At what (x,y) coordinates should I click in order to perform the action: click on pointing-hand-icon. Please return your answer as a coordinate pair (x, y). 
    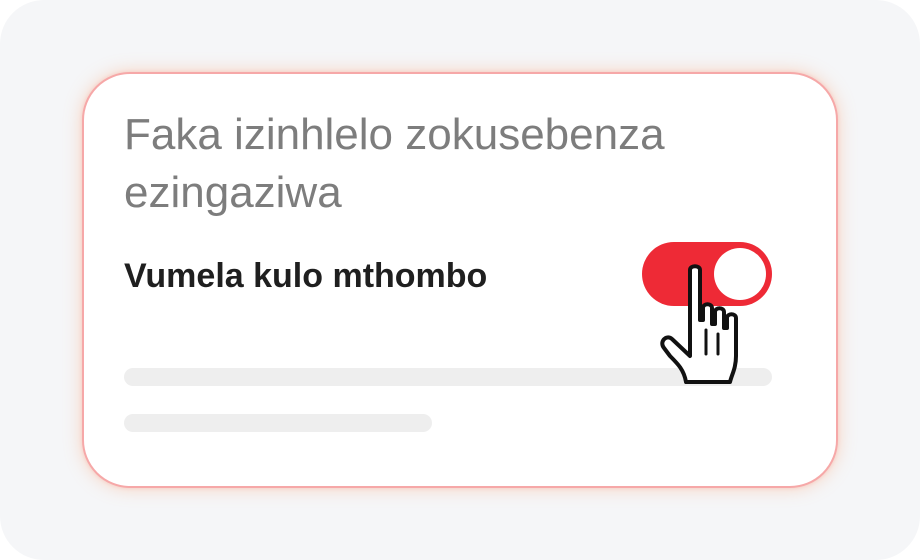
    Looking at the image, I should click on (699, 324).